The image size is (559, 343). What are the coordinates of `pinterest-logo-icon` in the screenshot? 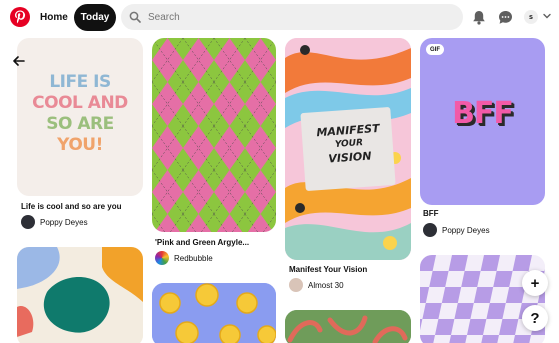 It's located at (20, 17).